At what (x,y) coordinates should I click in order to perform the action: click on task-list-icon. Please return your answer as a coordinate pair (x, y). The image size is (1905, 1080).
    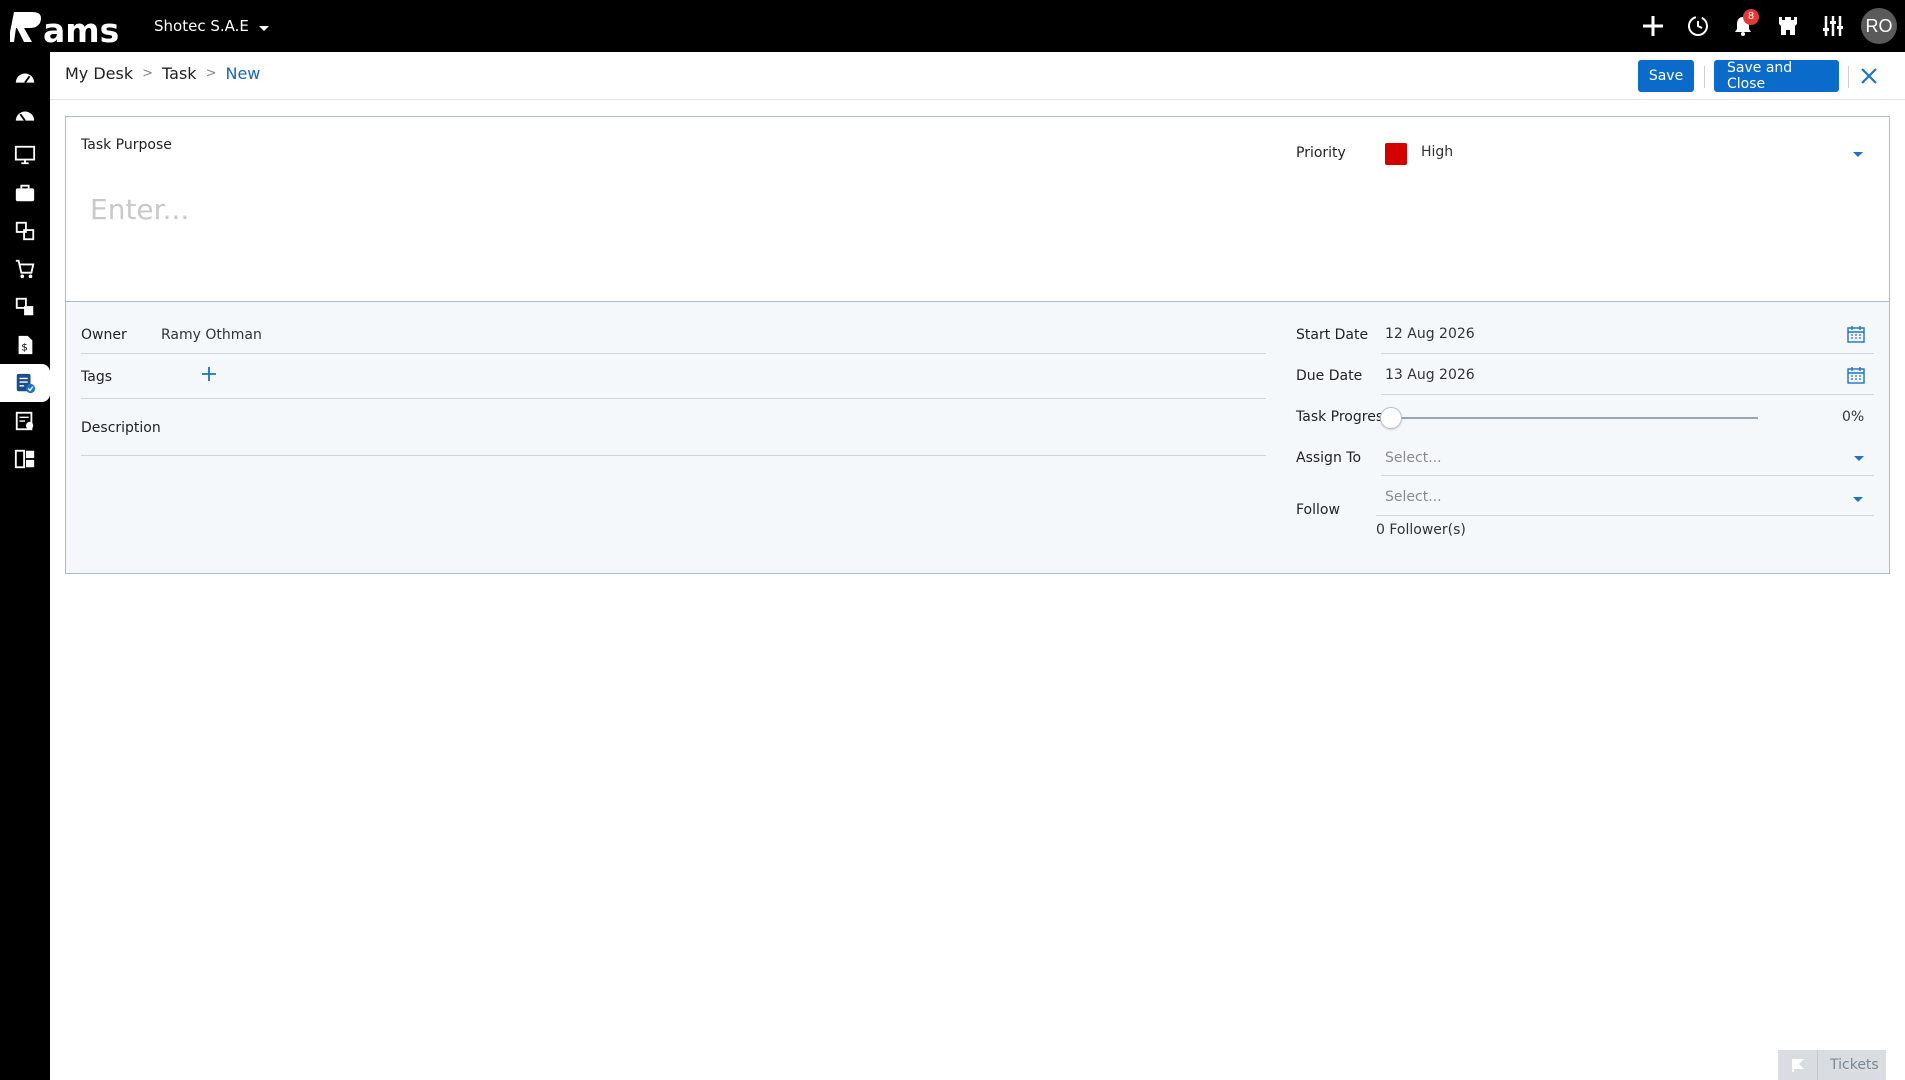
    Looking at the image, I should click on (26, 383).